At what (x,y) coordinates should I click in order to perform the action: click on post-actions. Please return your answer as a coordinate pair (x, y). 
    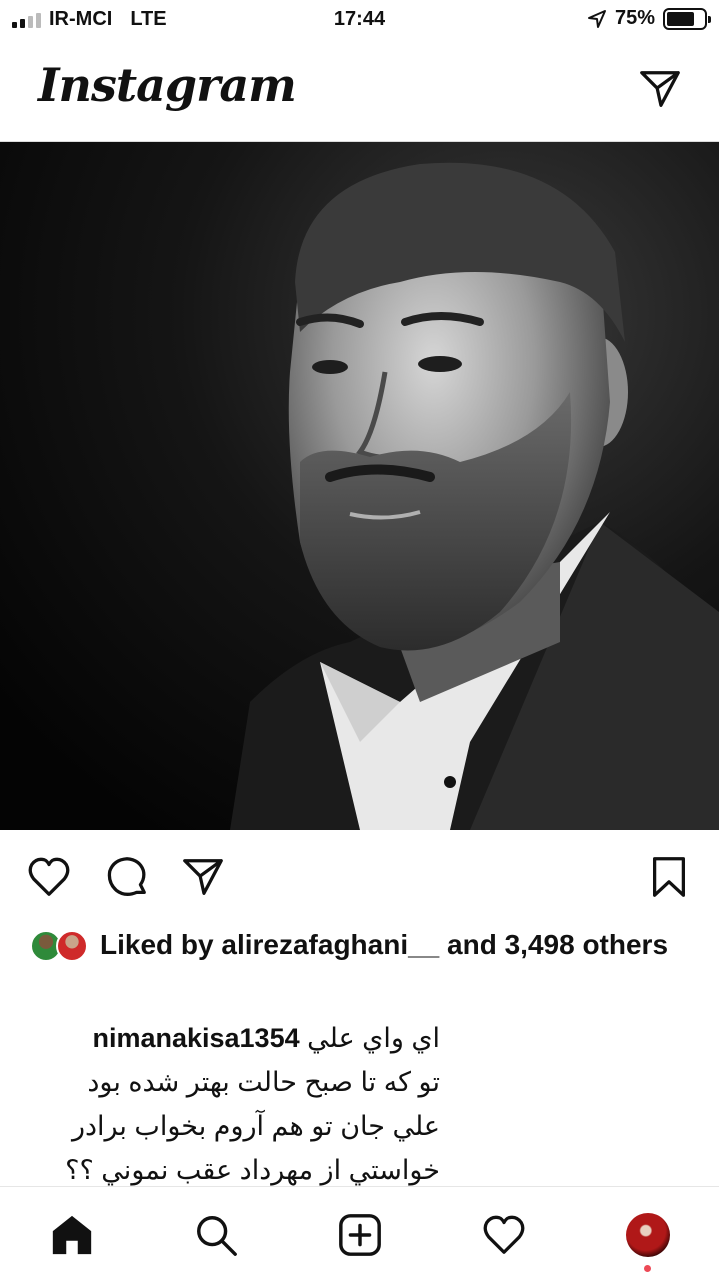
    Looking at the image, I should click on (359, 876).